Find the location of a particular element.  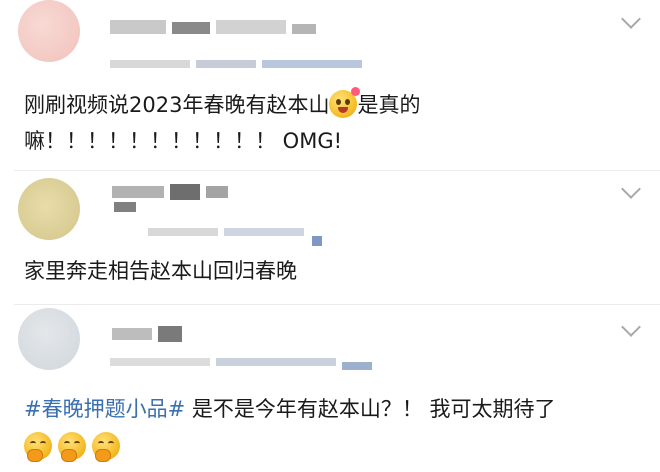

comment-body: 家里奔走相告赵本山回归春晚 is located at coordinates (160, 271).